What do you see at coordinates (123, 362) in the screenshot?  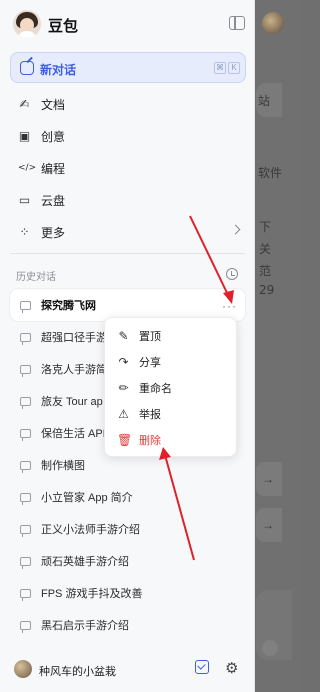 I see `share-icon: ↷` at bounding box center [123, 362].